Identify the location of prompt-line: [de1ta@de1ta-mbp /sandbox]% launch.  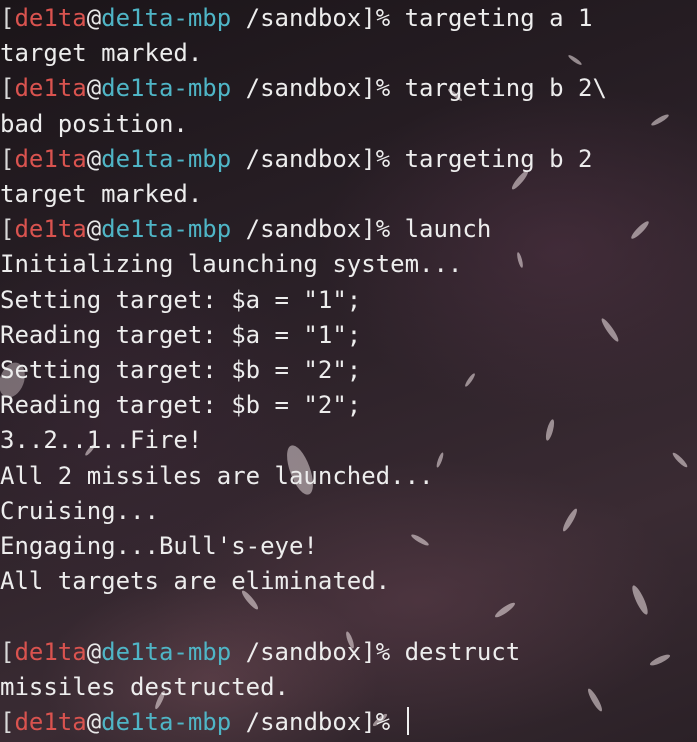
(245, 229).